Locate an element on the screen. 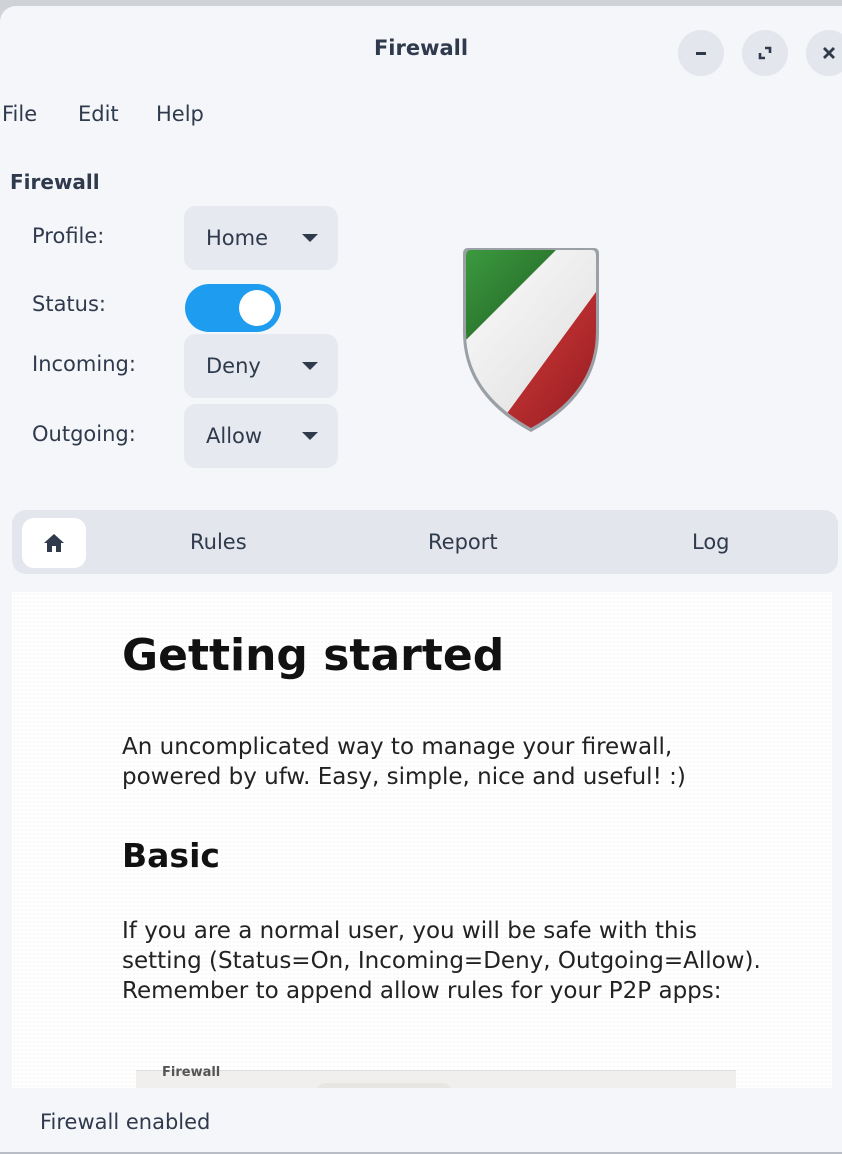 The width and height of the screenshot is (842, 1154). maximize-icon is located at coordinates (765, 53).